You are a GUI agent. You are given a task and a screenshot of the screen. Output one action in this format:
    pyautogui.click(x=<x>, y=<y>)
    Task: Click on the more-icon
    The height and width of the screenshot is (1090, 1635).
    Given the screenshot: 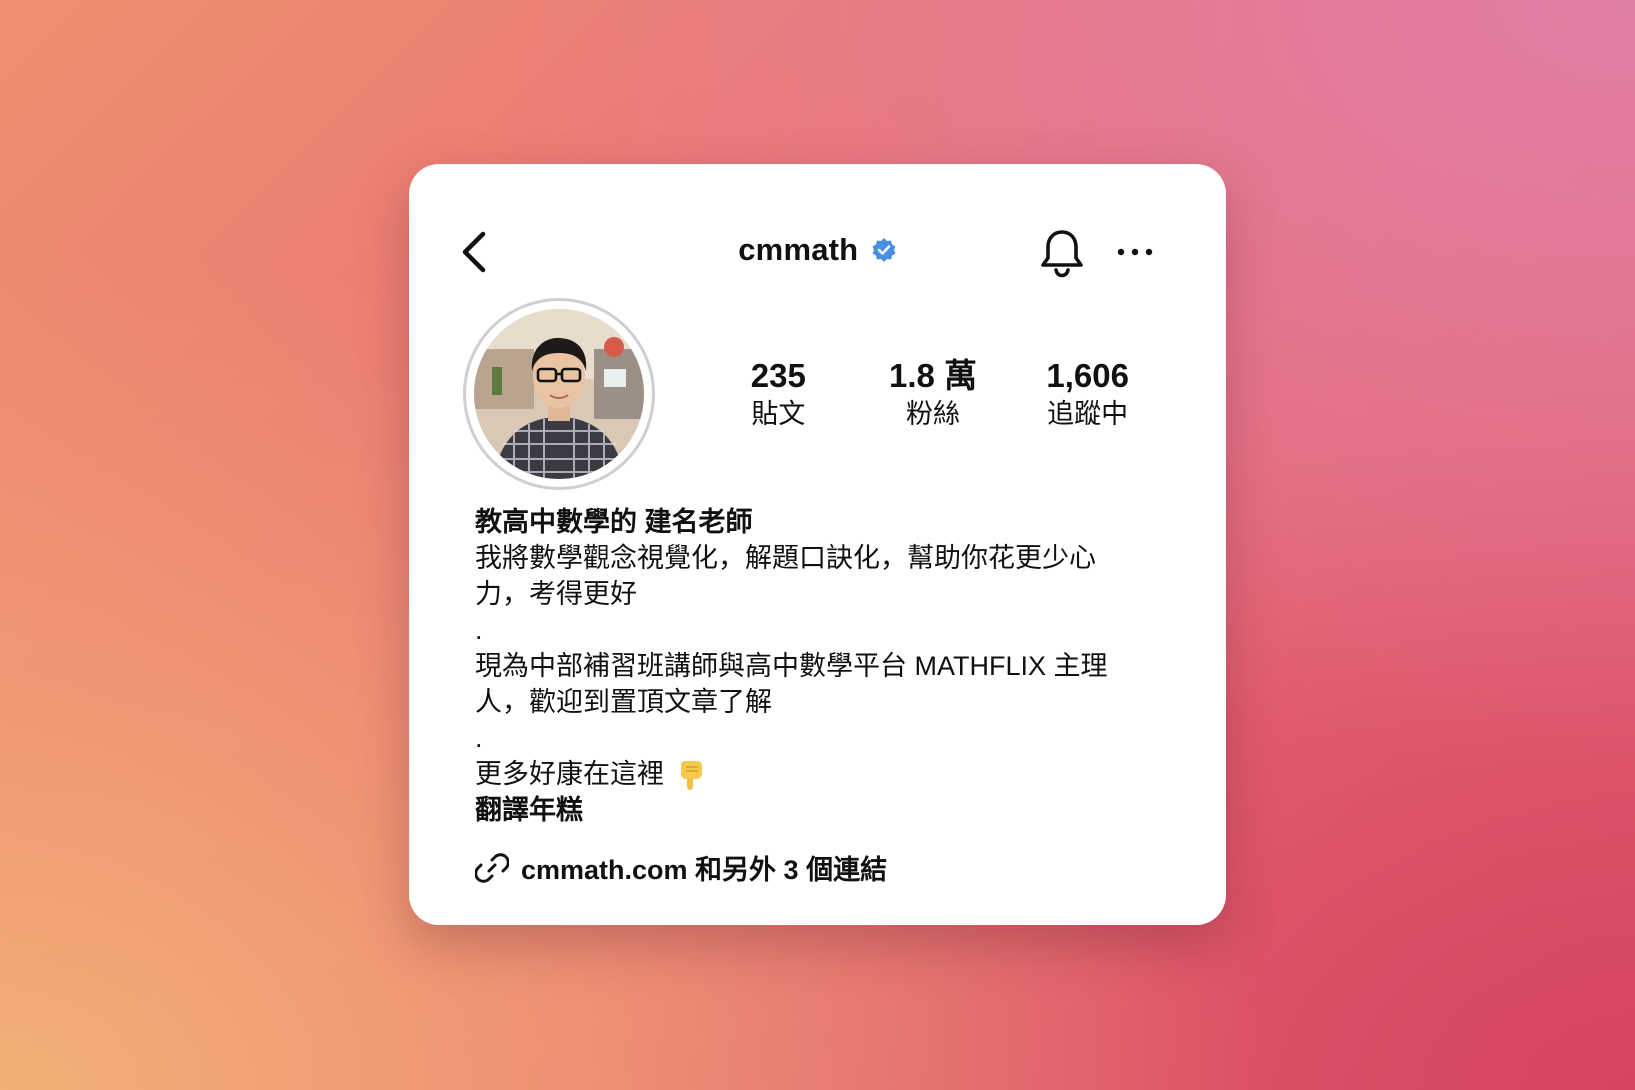 What is the action you would take?
    pyautogui.click(x=1135, y=252)
    